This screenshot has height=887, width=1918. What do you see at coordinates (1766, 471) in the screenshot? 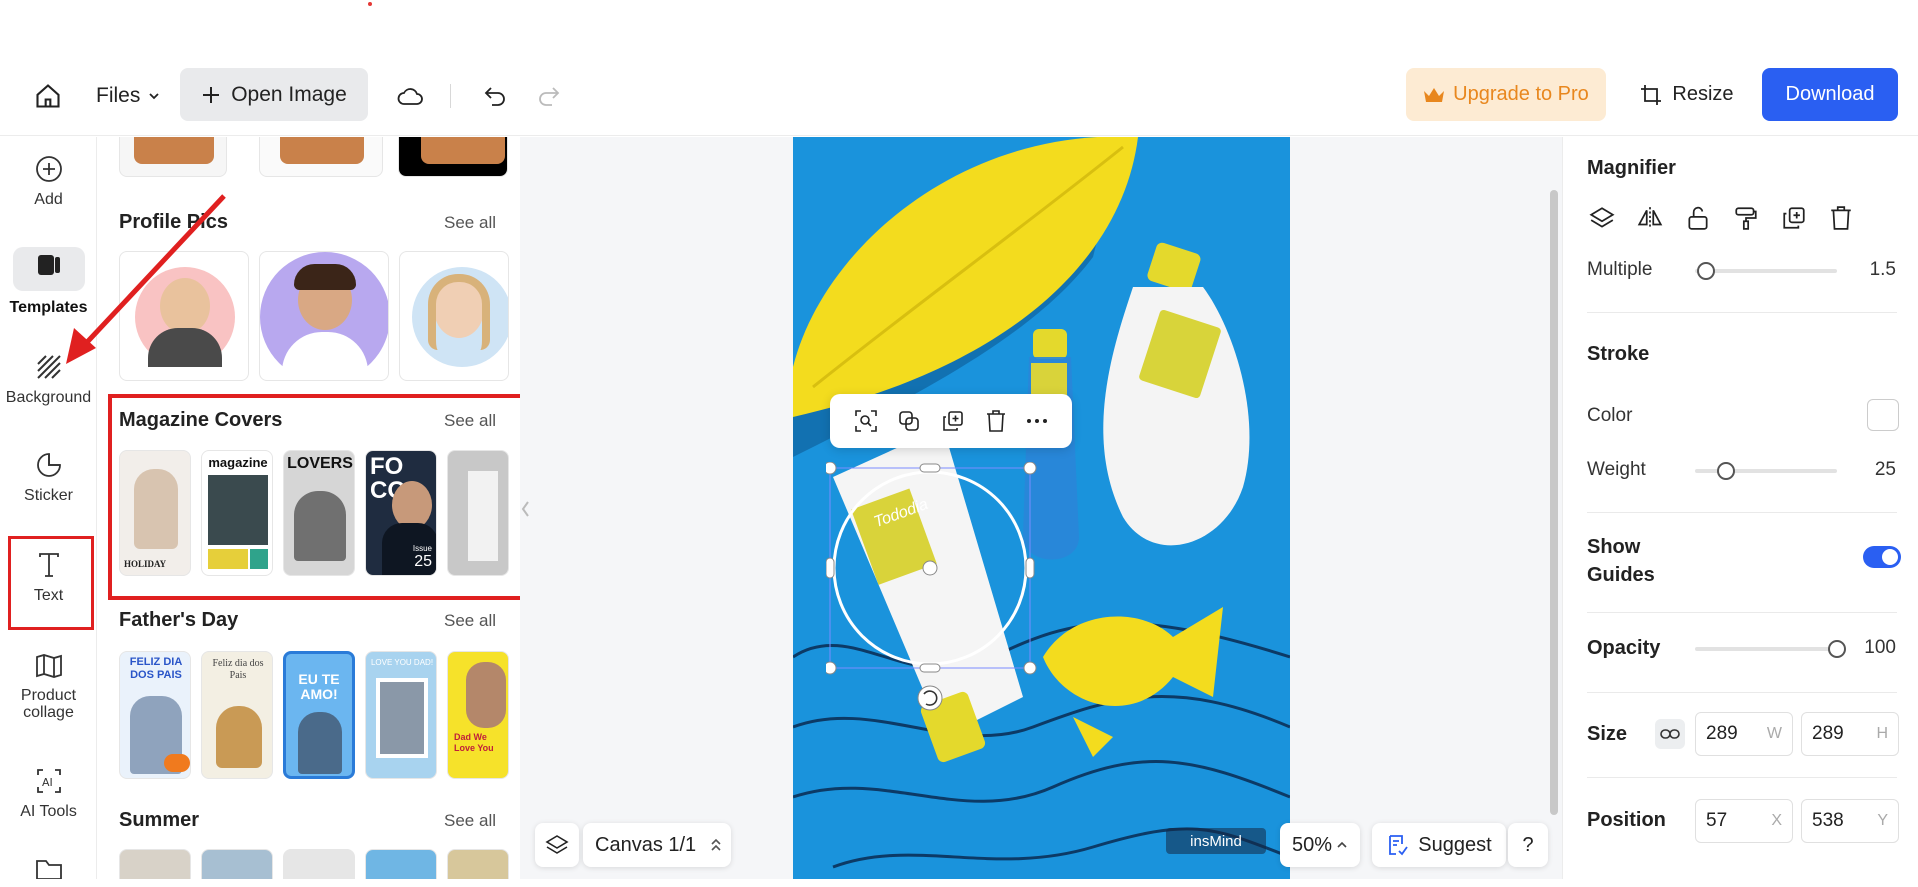
I see `weight-slider` at bounding box center [1766, 471].